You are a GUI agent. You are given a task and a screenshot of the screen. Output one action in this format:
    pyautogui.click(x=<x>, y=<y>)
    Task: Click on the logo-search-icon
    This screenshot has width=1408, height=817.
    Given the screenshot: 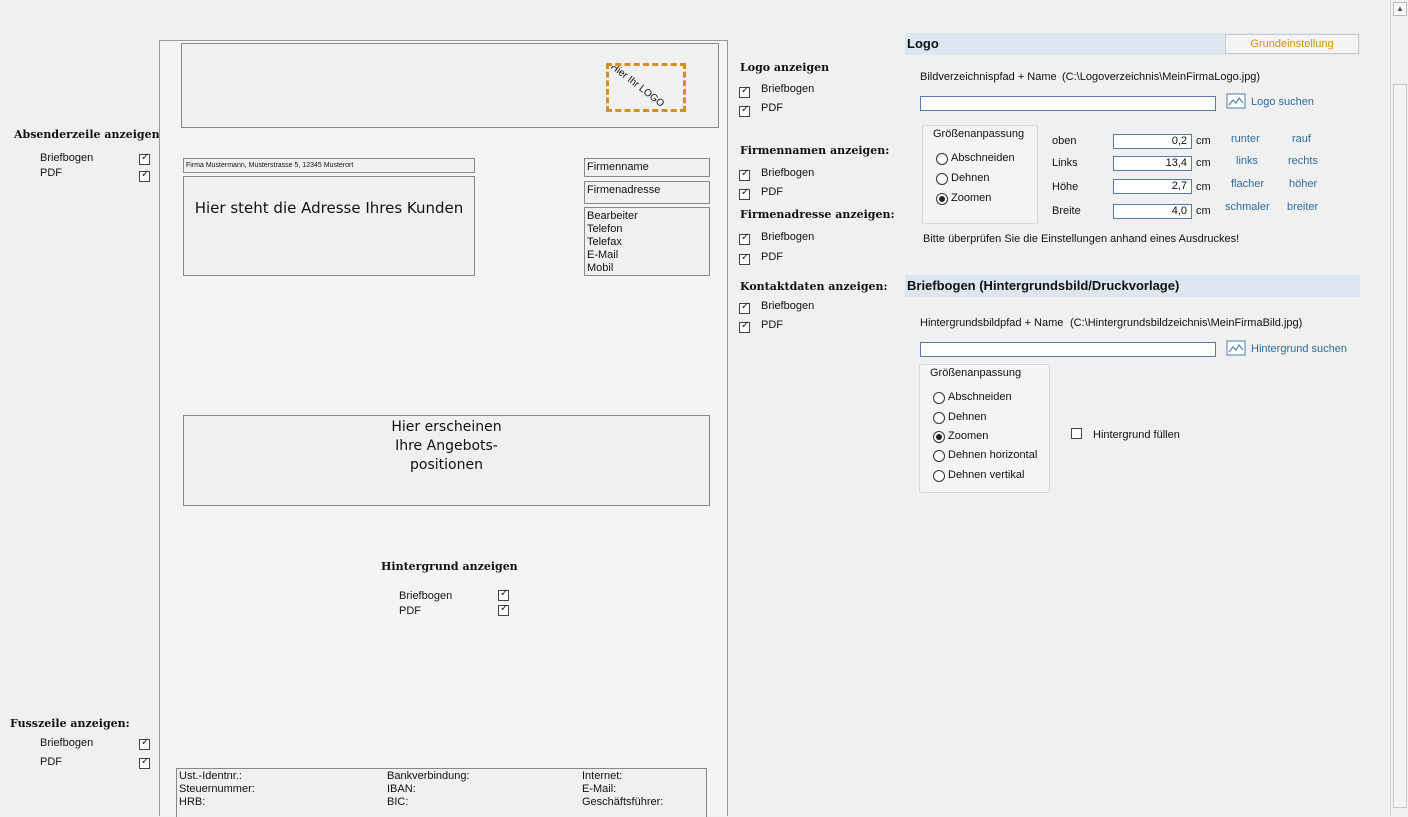 What is the action you would take?
    pyautogui.click(x=1236, y=101)
    